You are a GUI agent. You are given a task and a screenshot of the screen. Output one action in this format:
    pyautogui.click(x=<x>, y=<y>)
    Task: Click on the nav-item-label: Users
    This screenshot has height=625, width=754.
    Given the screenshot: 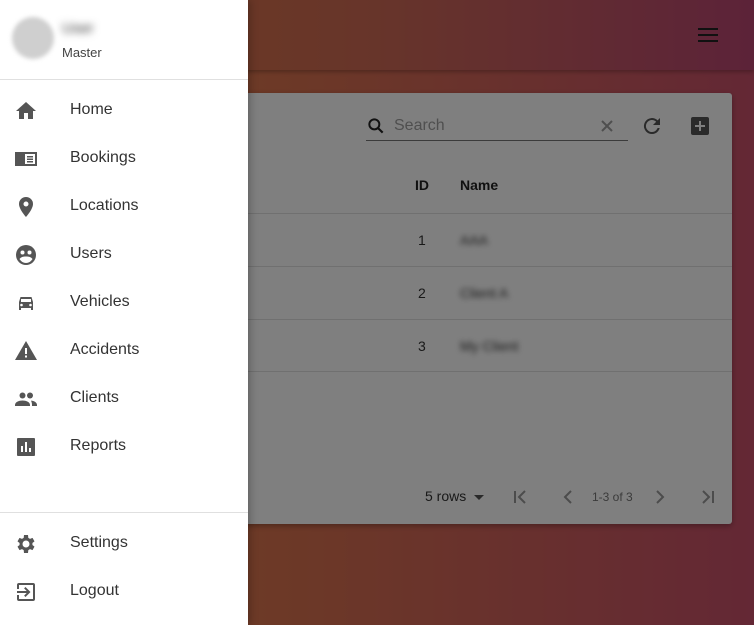 What is the action you would take?
    pyautogui.click(x=91, y=253)
    